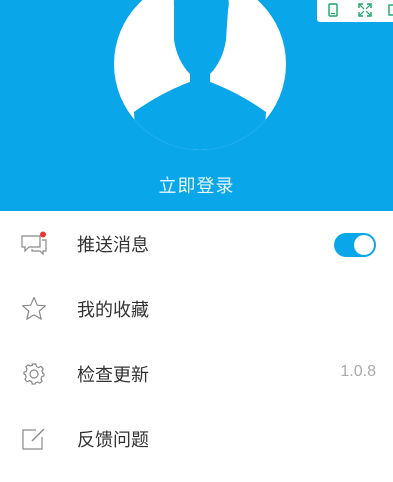 The height and width of the screenshot is (482, 393). I want to click on menu-item-label: 反馈问题, so click(113, 440).